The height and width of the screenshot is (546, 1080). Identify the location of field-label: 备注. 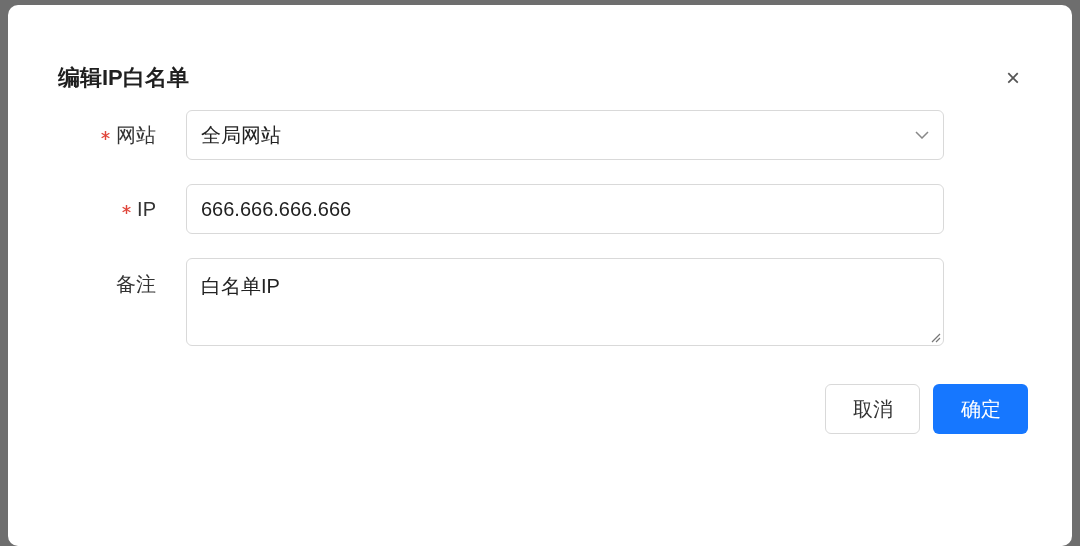
(136, 284).